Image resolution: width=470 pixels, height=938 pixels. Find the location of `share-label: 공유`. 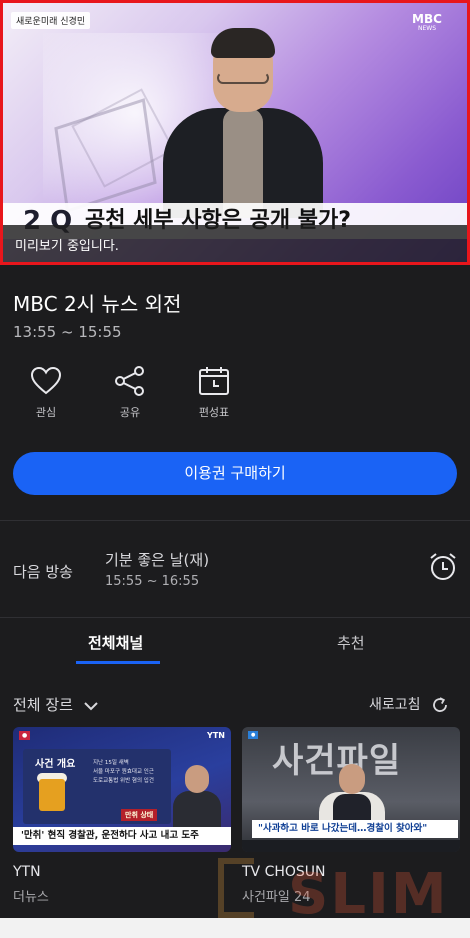

share-label: 공유 is located at coordinates (130, 412).